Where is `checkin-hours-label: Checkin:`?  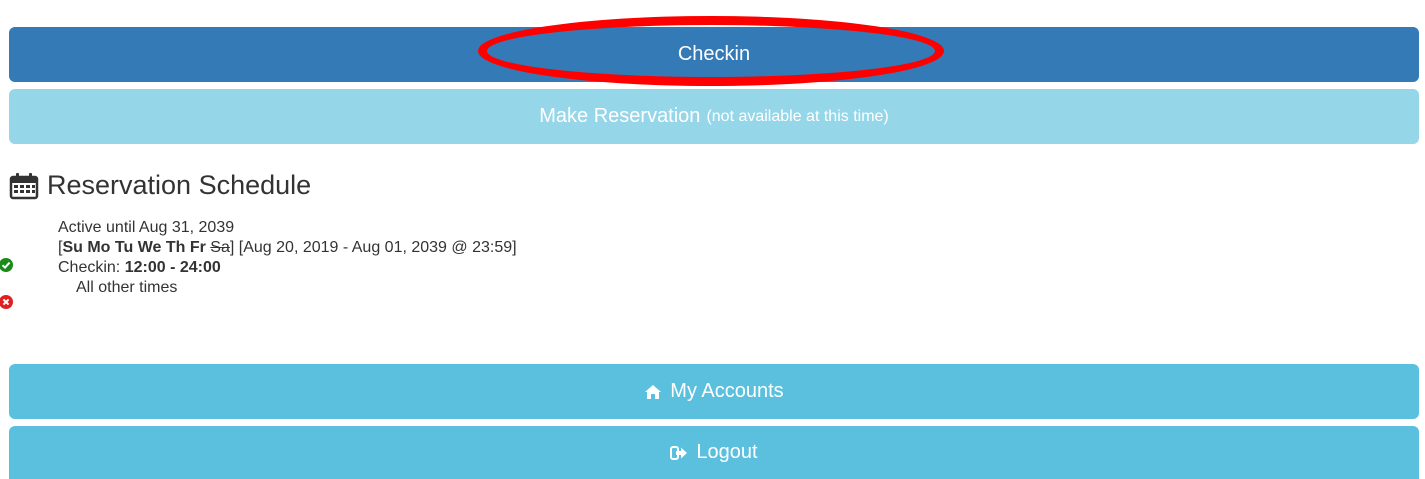 checkin-hours-label: Checkin: is located at coordinates (89, 267).